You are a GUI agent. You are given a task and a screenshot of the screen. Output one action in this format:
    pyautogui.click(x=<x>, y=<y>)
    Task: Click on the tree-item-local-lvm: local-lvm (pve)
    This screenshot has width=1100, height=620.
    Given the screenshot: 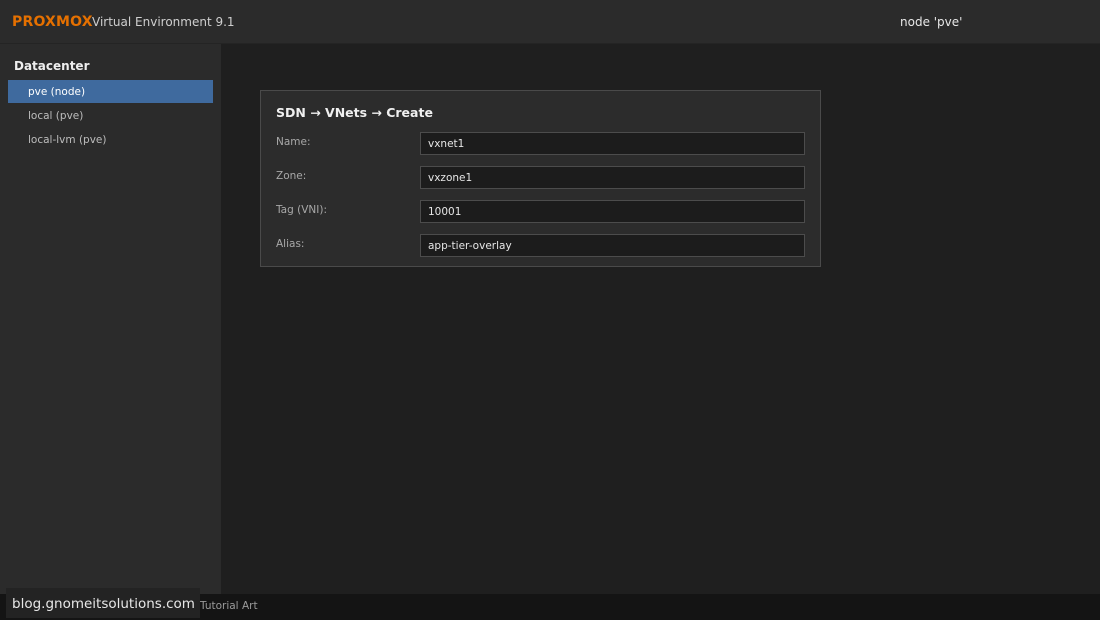 What is the action you would take?
    pyautogui.click(x=110, y=139)
    